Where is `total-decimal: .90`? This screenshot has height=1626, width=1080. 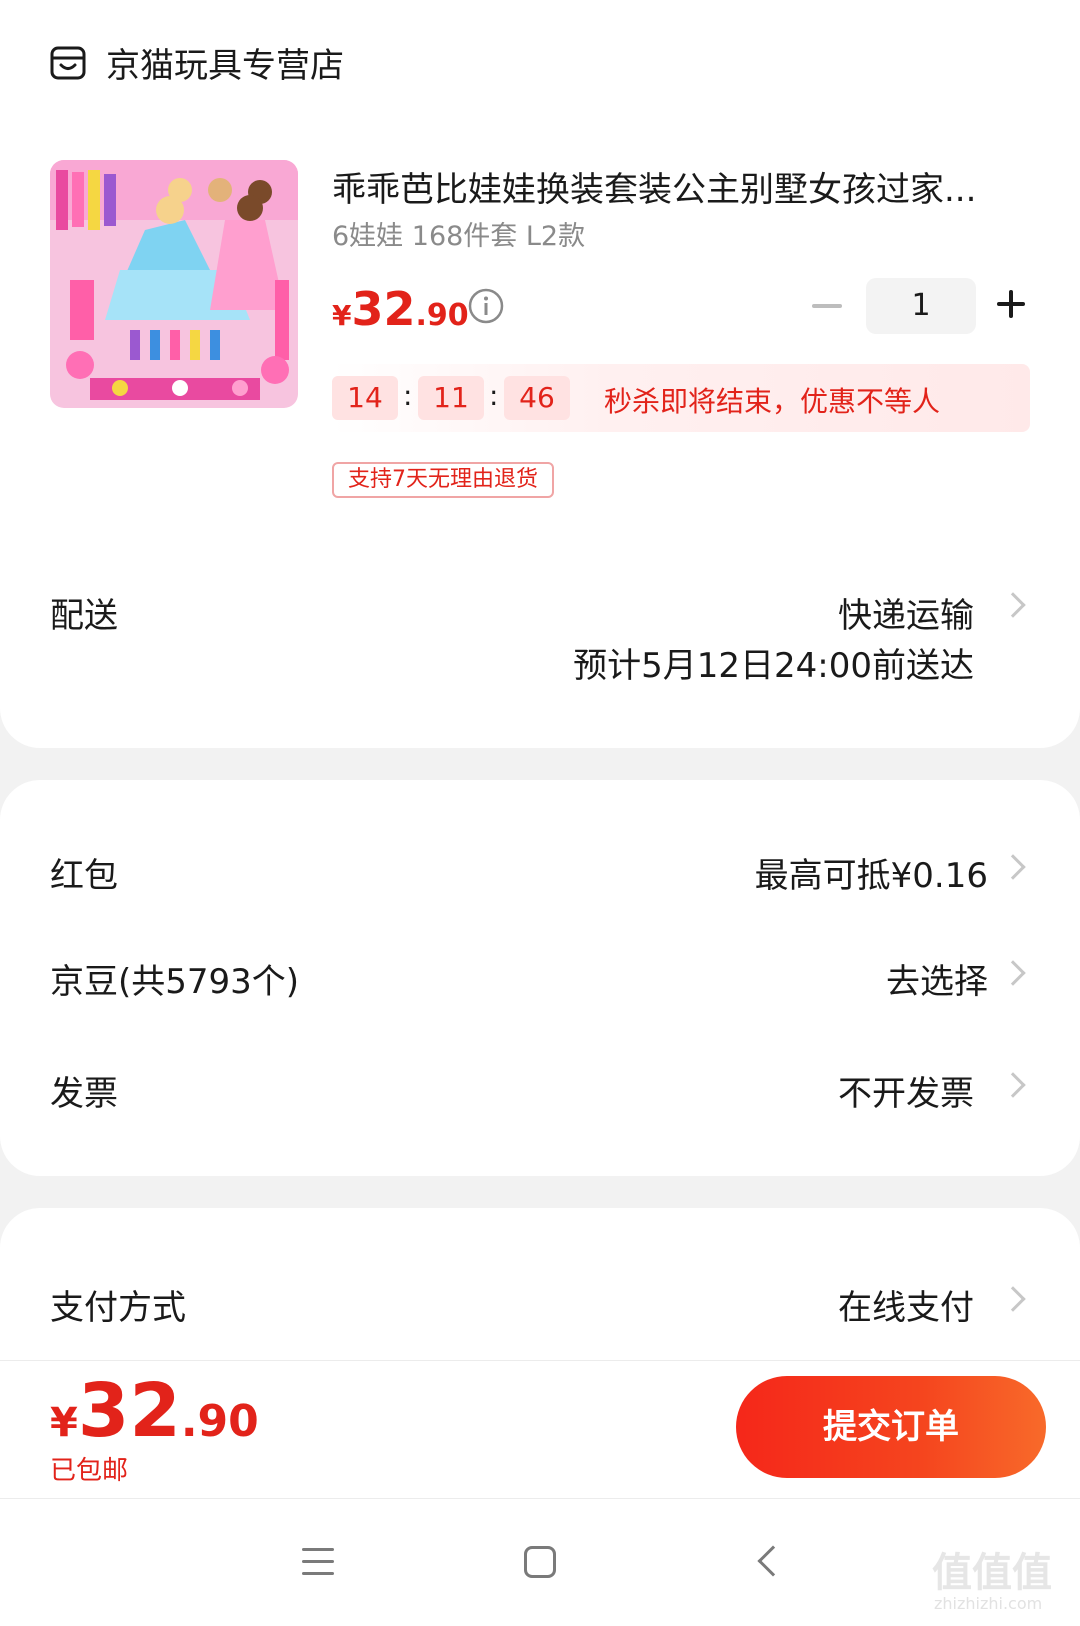
total-decimal: .90 is located at coordinates (219, 1421).